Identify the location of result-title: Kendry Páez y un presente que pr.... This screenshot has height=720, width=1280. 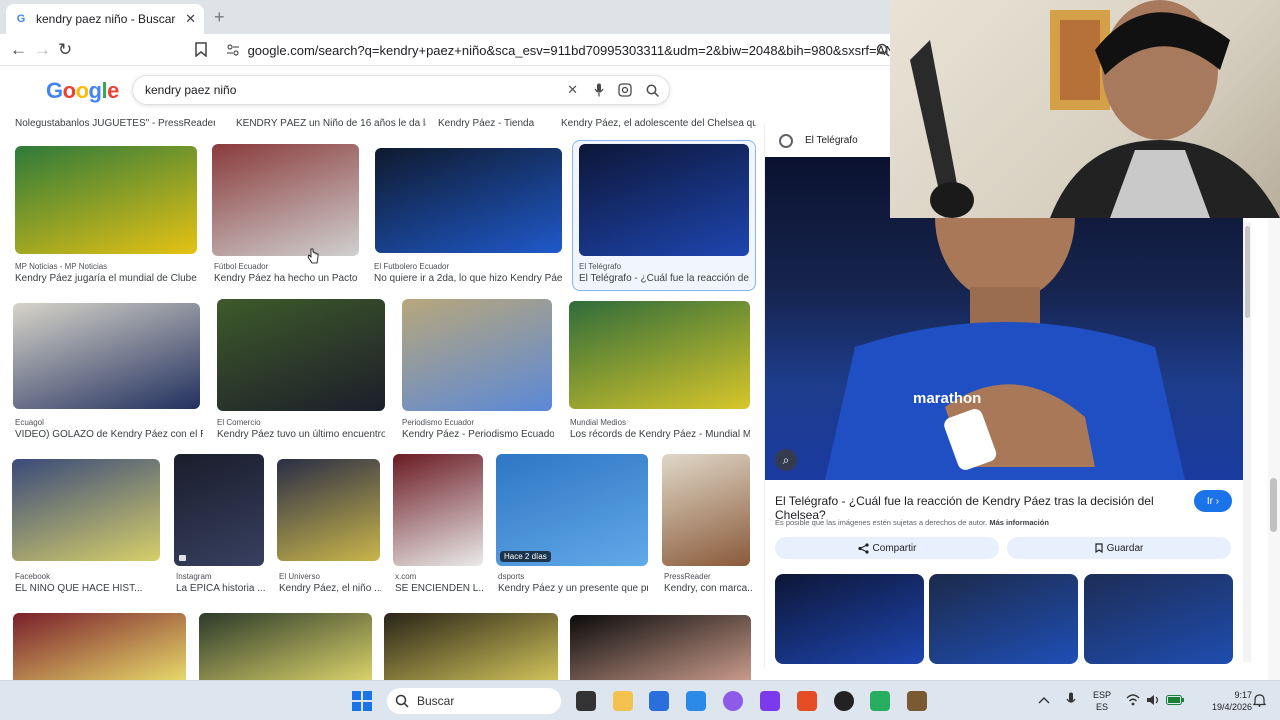
(573, 588).